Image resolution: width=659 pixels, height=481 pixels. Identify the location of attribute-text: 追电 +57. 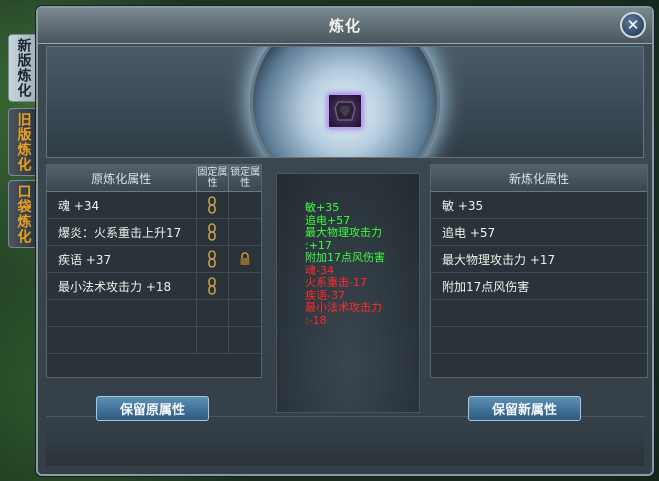
(469, 232).